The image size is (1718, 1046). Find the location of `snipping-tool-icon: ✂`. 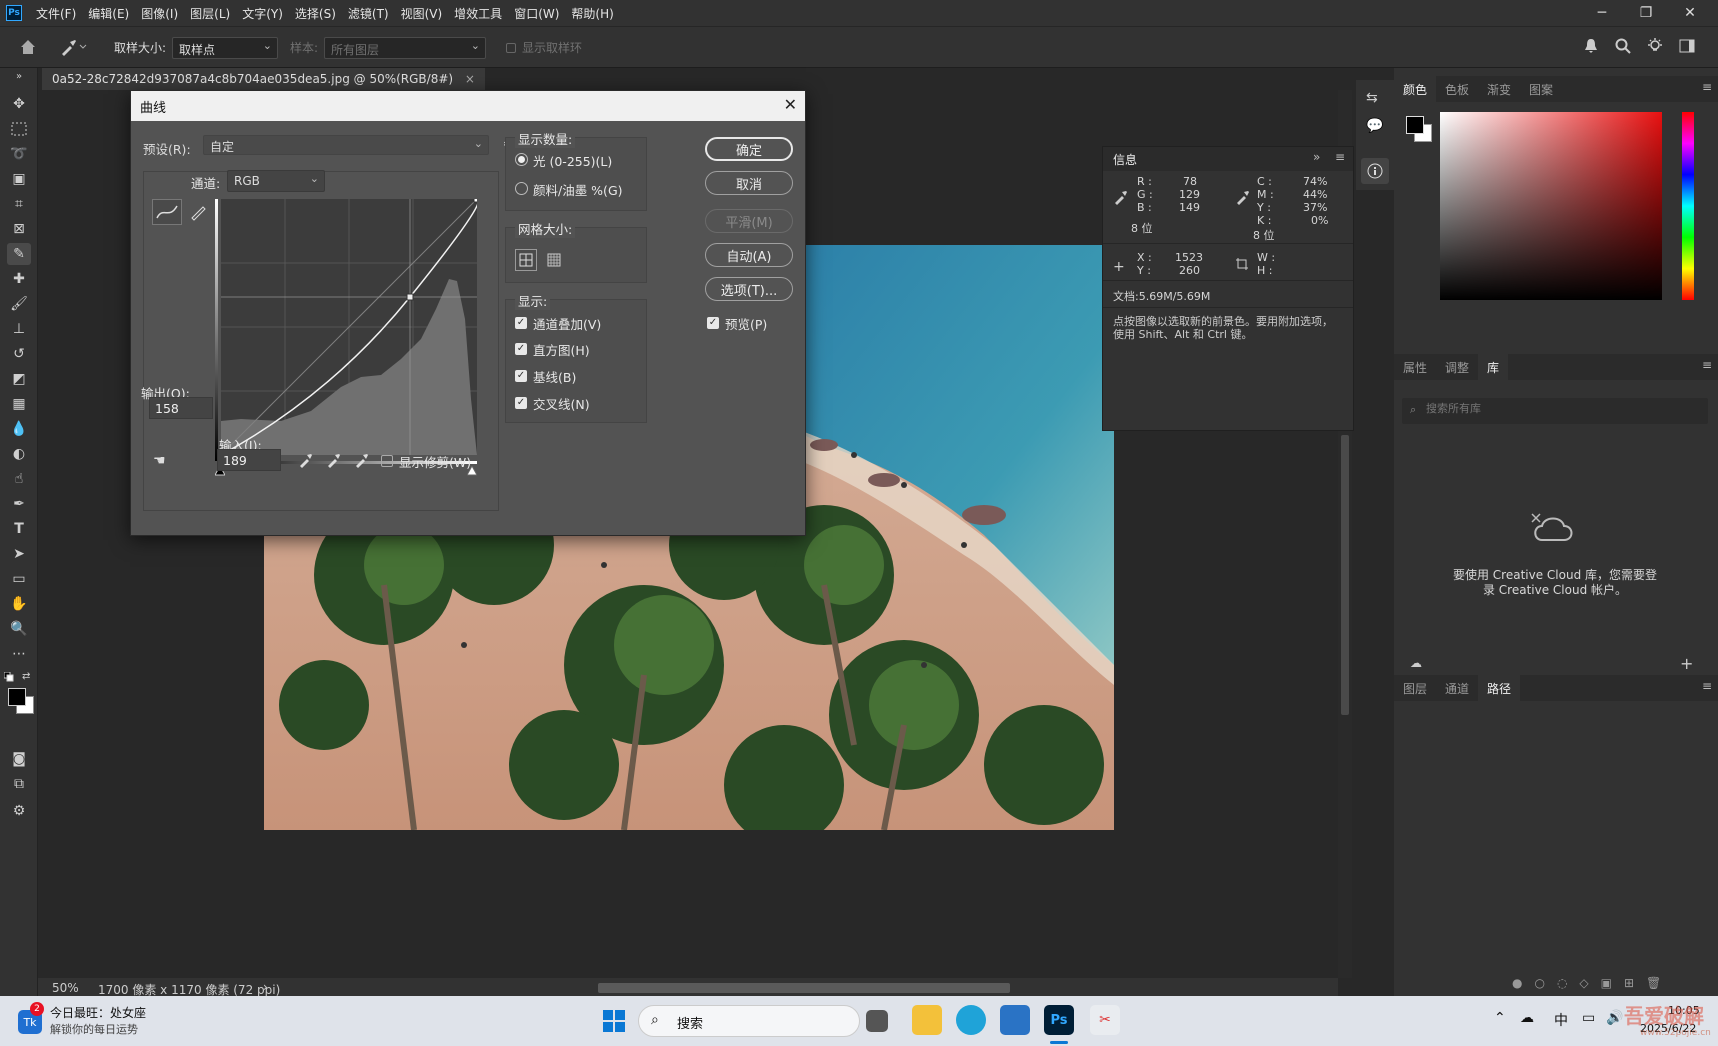

snipping-tool-icon: ✂ is located at coordinates (1105, 1020).